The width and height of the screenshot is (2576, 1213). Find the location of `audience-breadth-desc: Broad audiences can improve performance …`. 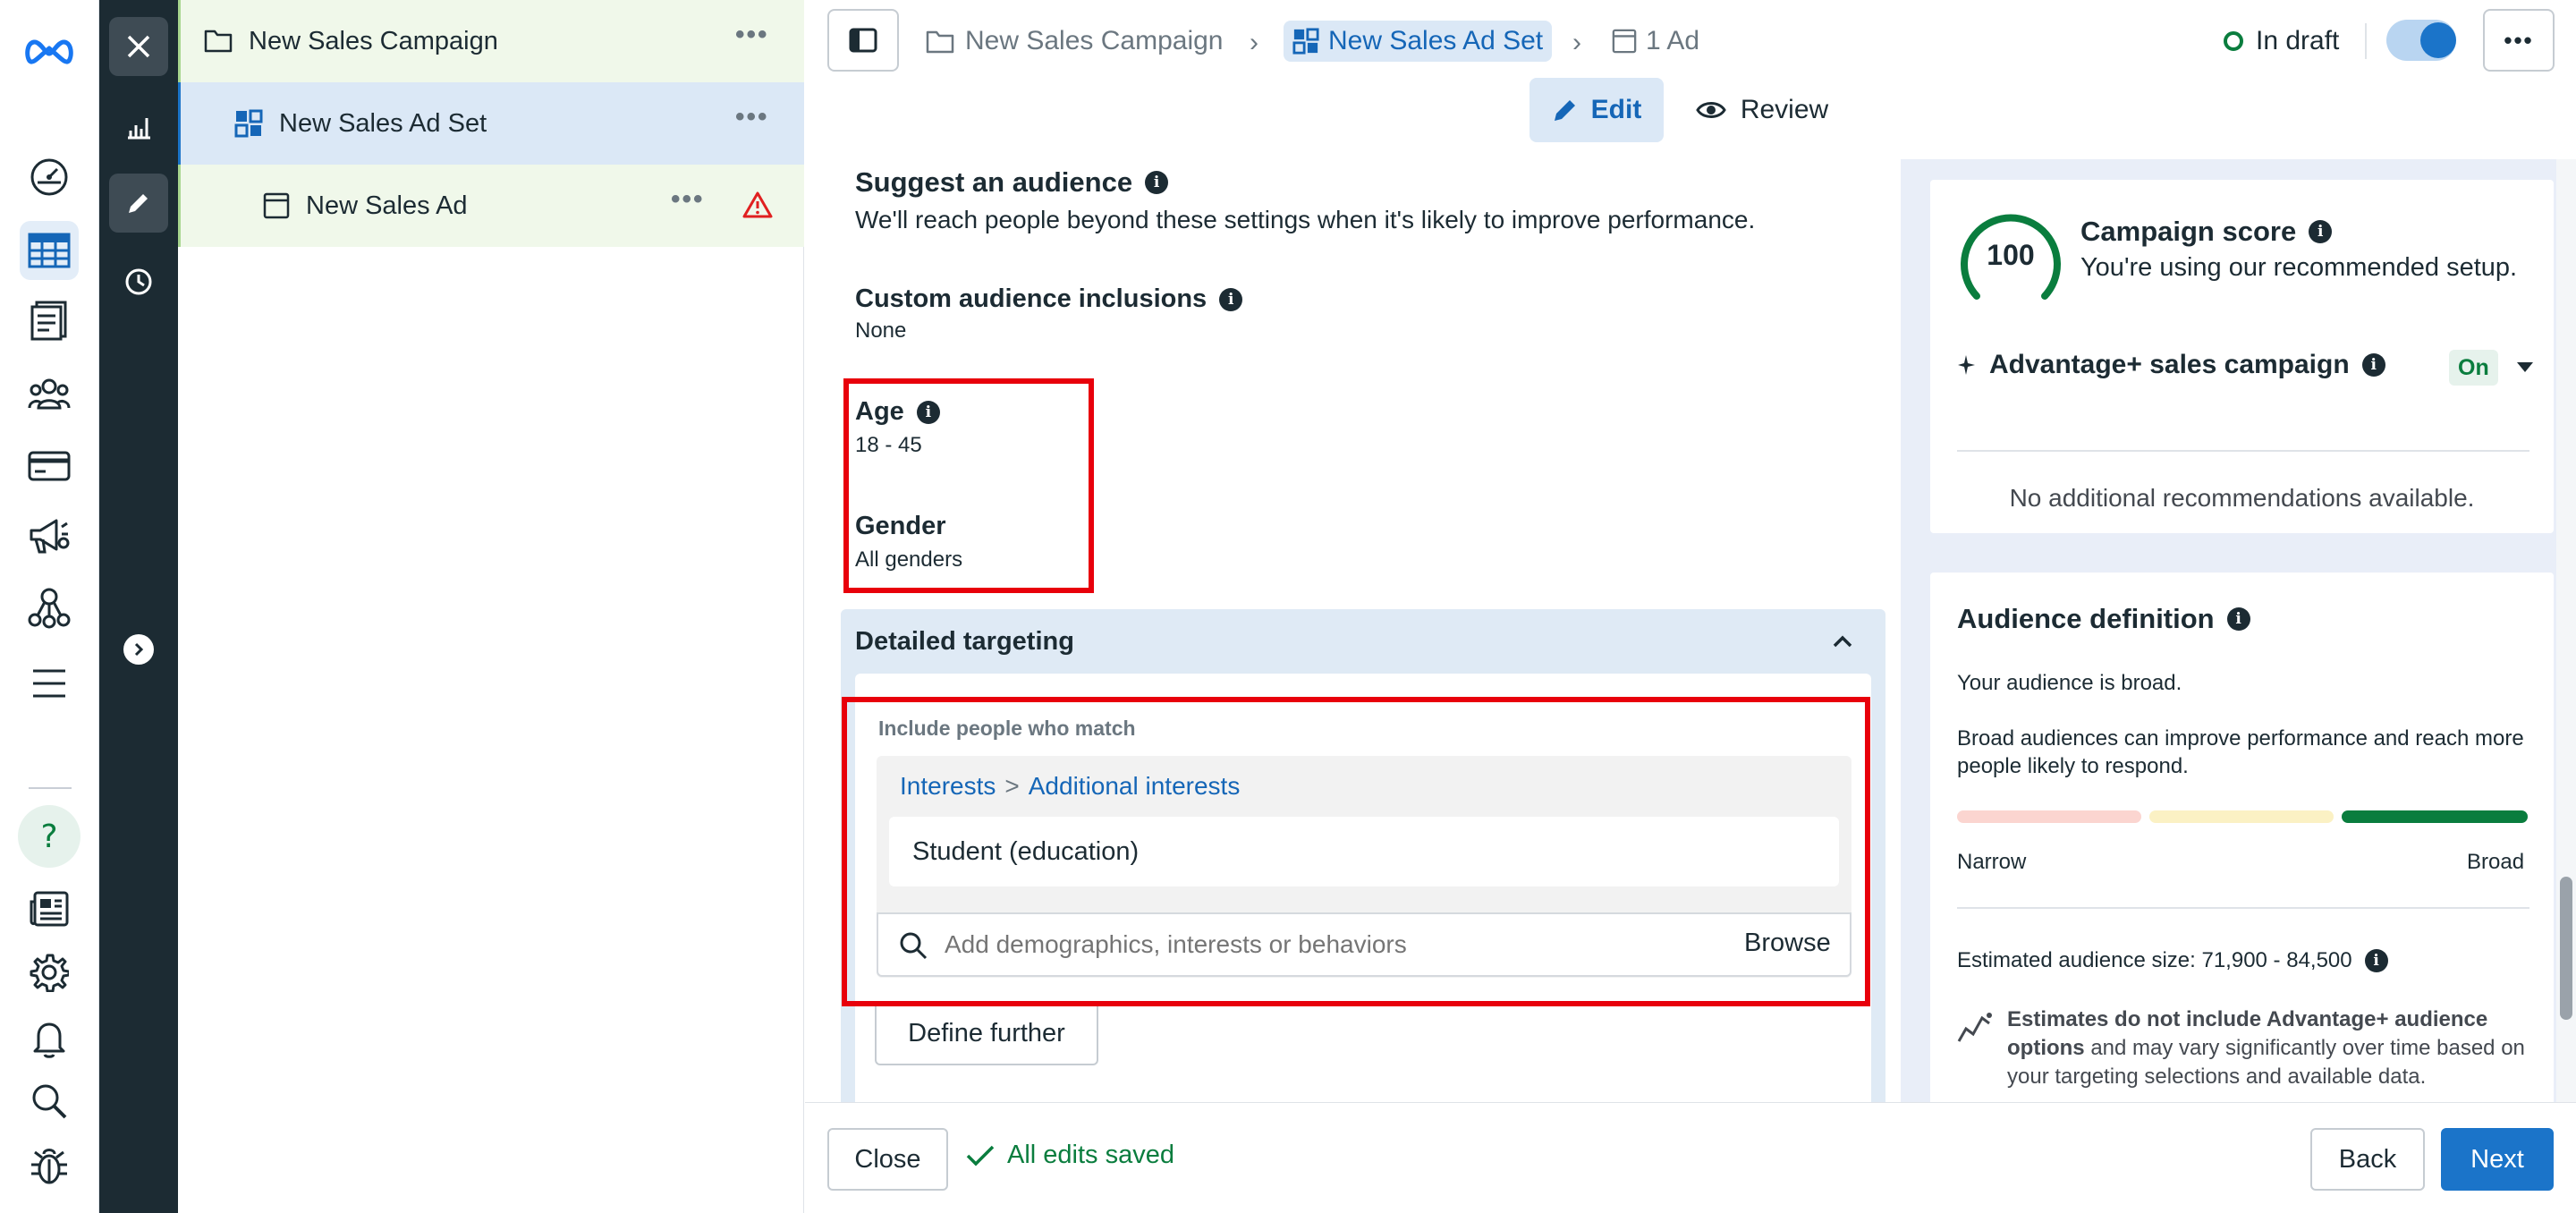

audience-breadth-desc: Broad audiences can improve performance … is located at coordinates (2240, 752).